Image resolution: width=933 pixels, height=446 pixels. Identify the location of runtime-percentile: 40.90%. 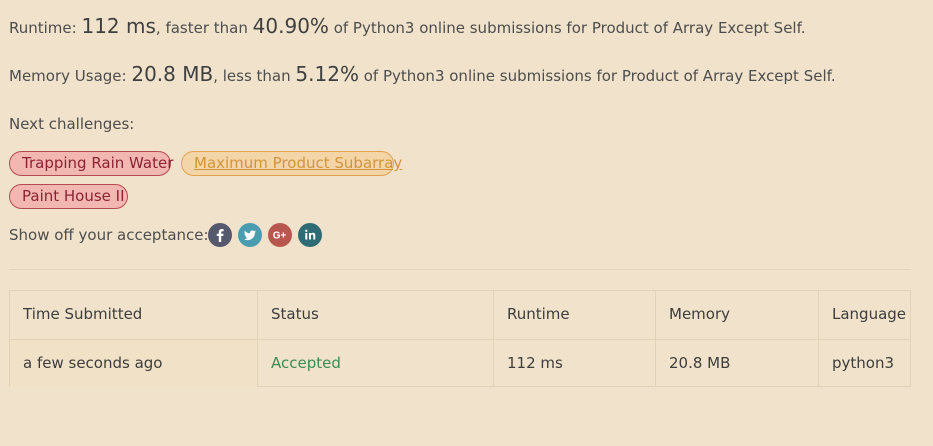
(290, 26).